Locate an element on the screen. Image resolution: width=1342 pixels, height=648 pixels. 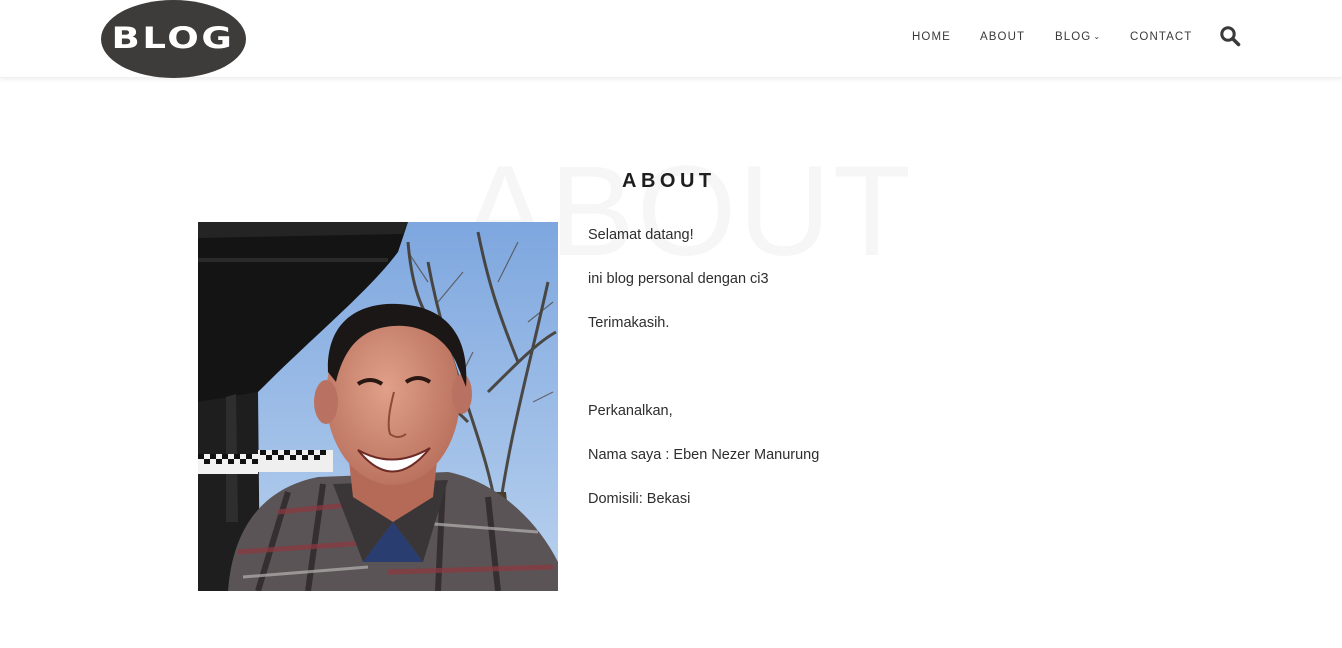
thanks-text: Terimakasih. is located at coordinates (629, 323).